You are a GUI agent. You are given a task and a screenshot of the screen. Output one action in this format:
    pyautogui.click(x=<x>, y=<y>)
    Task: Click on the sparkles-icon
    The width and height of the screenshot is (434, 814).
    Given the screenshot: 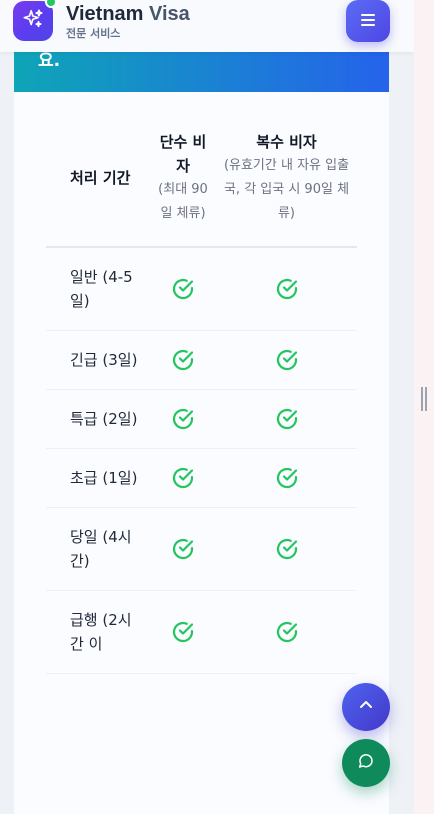 What is the action you would take?
    pyautogui.click(x=33, y=21)
    